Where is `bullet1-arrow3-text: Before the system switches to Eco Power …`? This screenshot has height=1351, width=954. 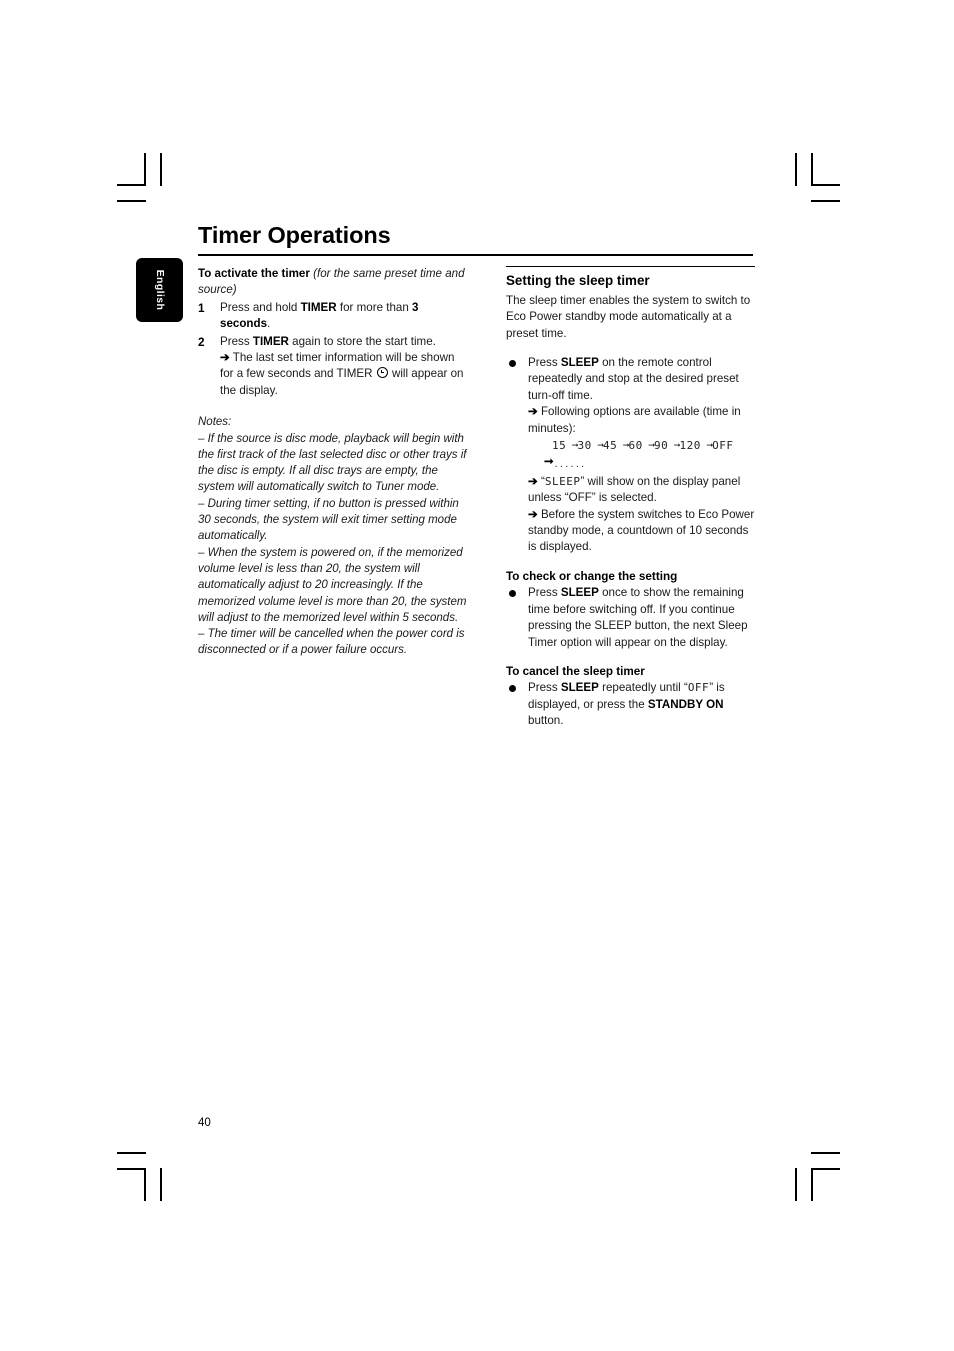 bullet1-arrow3-text: Before the system switches to Eco Power … is located at coordinates (641, 530).